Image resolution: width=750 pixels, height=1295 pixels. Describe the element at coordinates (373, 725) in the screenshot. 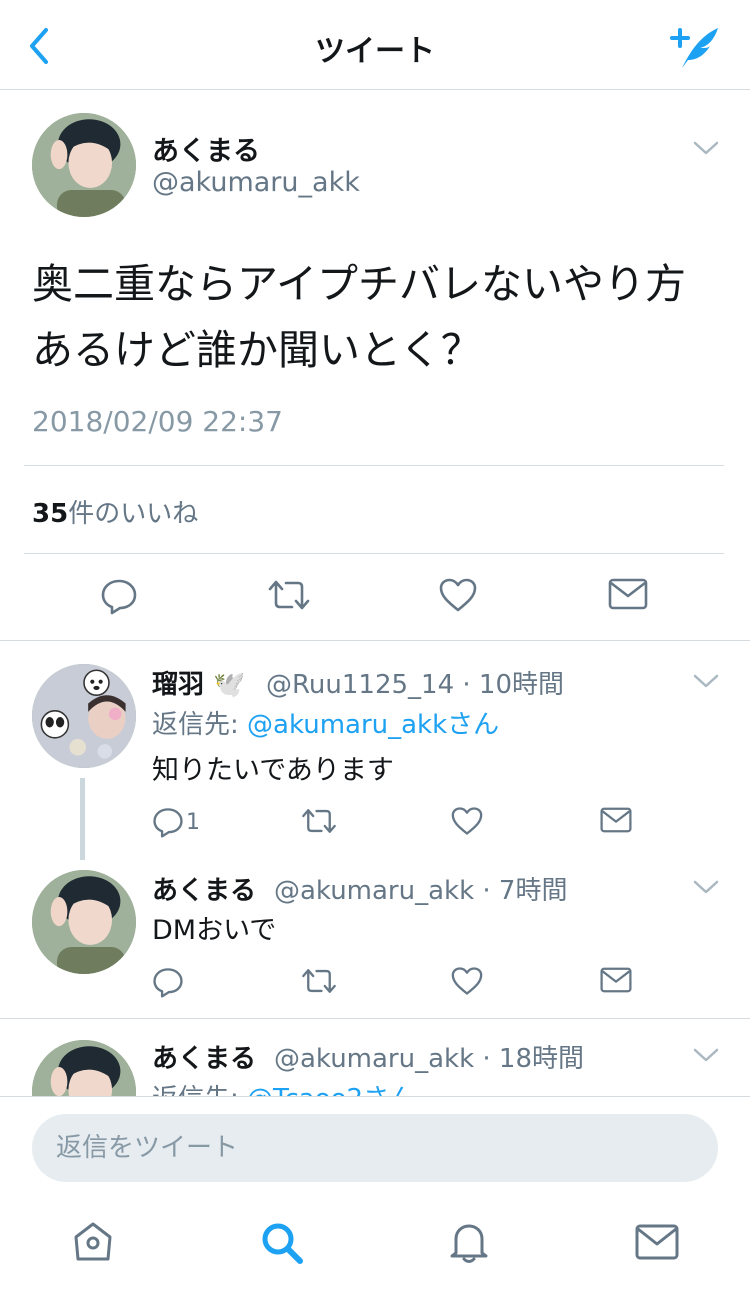

I see `reply-to-mention: @akumaru_akkさん` at that location.